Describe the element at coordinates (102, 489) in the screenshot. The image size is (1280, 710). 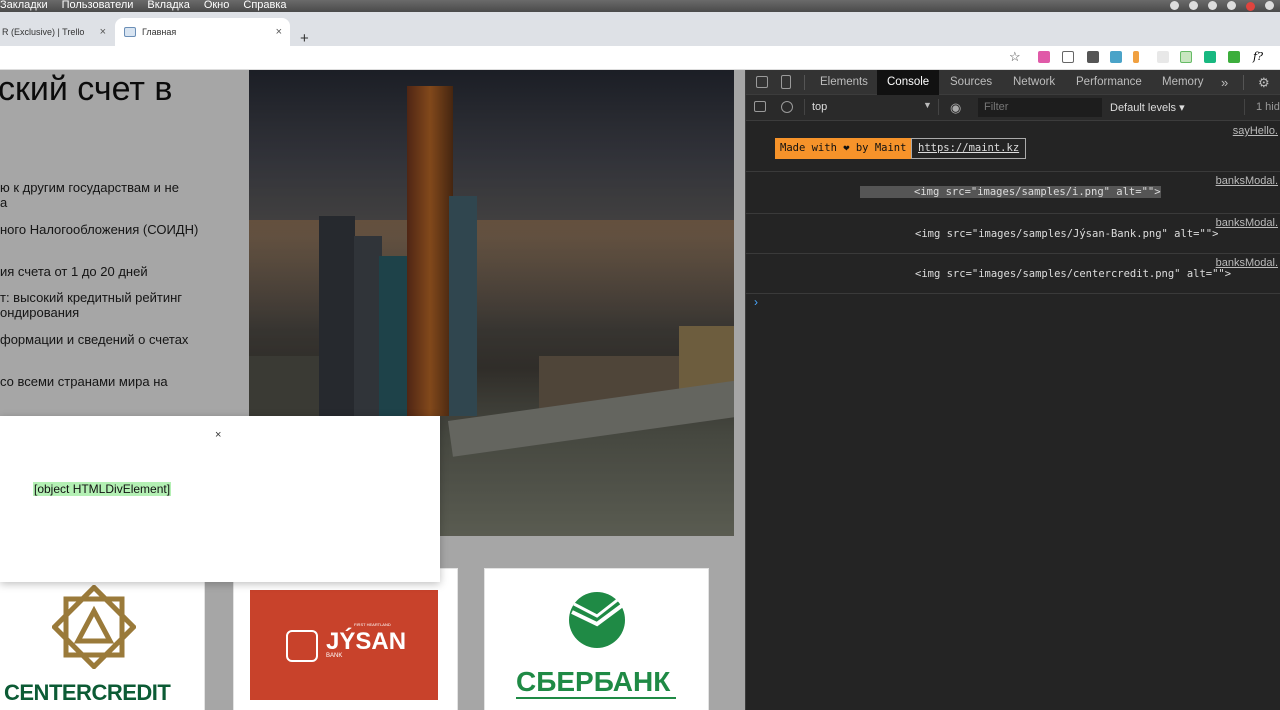
I see `modal-message: [object HTMLDivElement]` at that location.